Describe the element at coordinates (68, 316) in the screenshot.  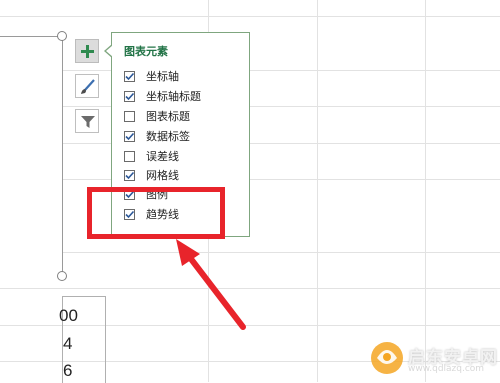
I see `cell-value: 00` at that location.